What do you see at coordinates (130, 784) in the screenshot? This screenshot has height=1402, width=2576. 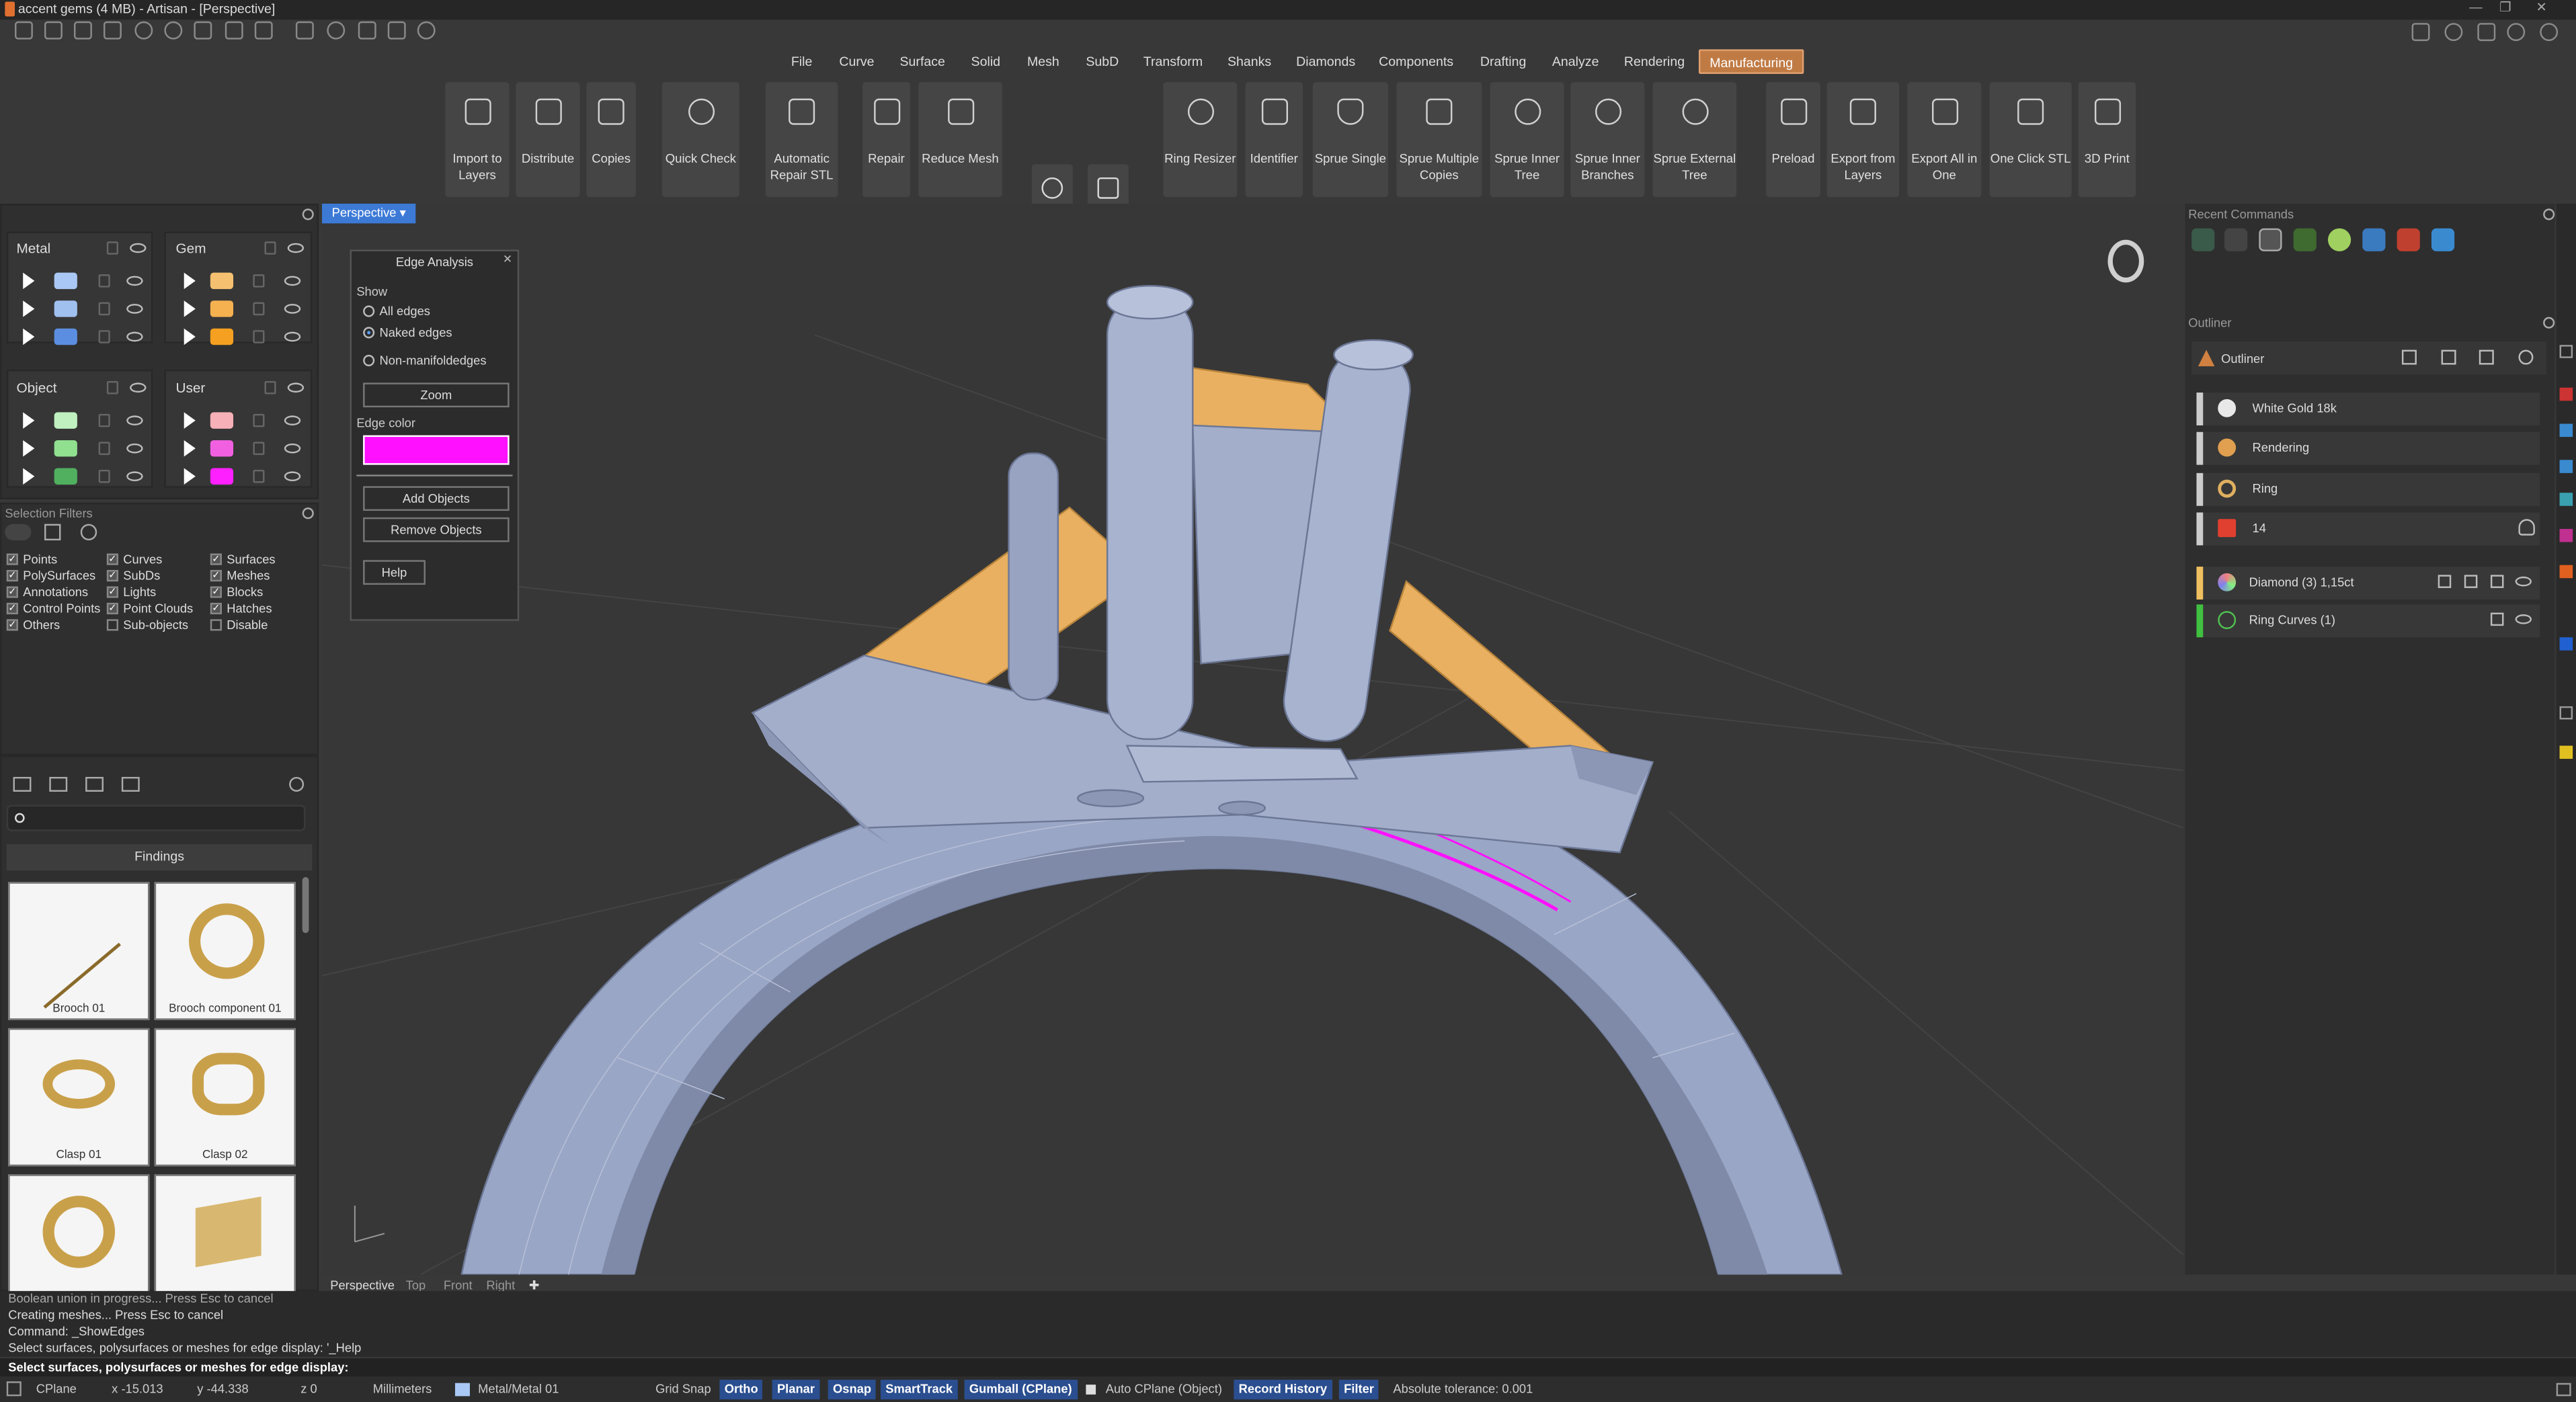 I see `library-grid-icon` at bounding box center [130, 784].